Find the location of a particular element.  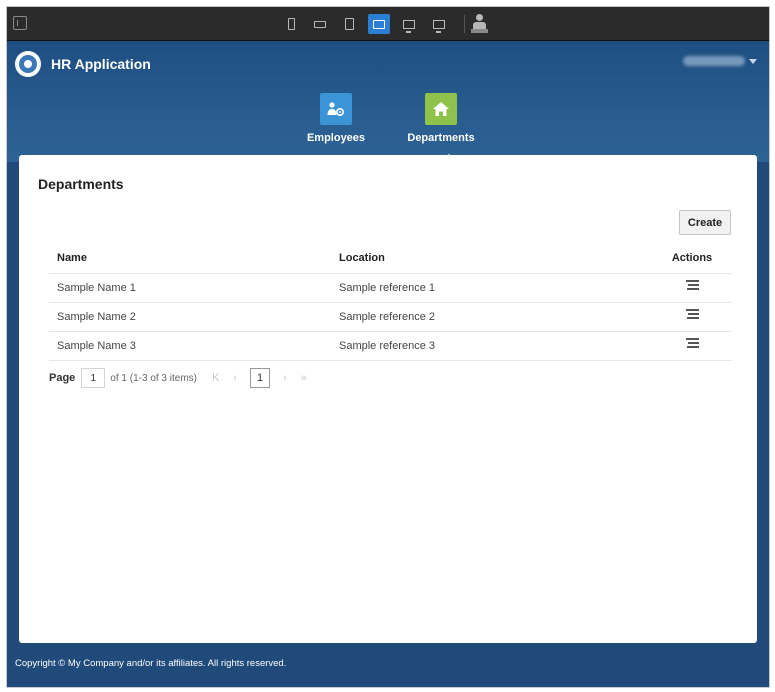

user-preview-icon is located at coordinates (480, 24).